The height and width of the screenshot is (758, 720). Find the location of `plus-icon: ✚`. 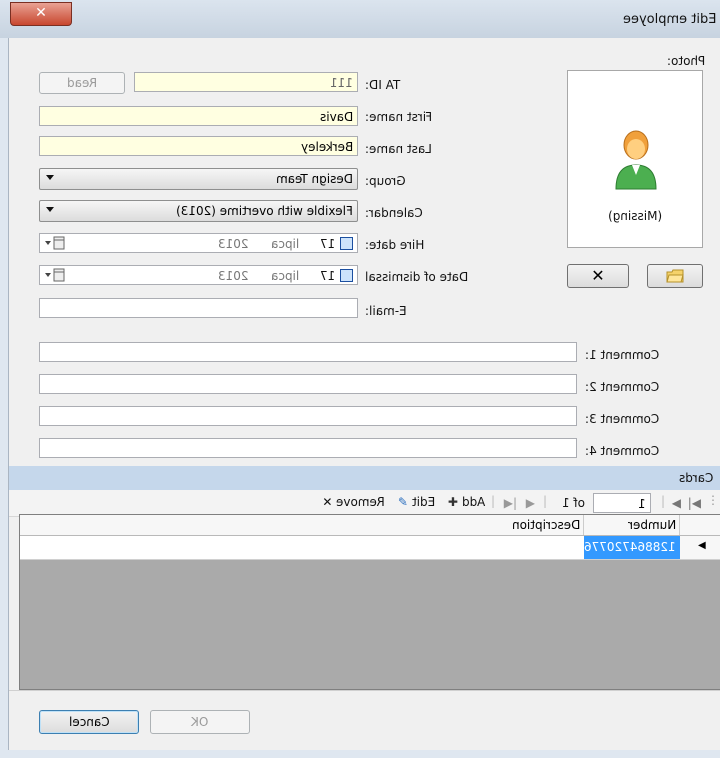

plus-icon: ✚ is located at coordinates (452, 502).